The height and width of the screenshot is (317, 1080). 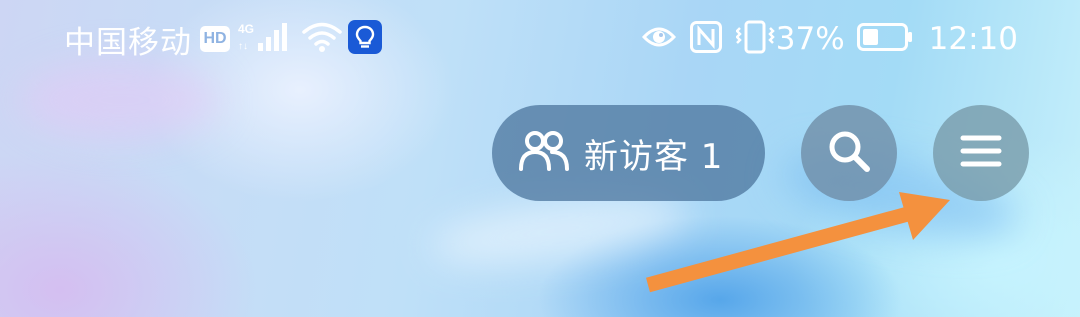 I want to click on vibrate-icon, so click(x=755, y=39).